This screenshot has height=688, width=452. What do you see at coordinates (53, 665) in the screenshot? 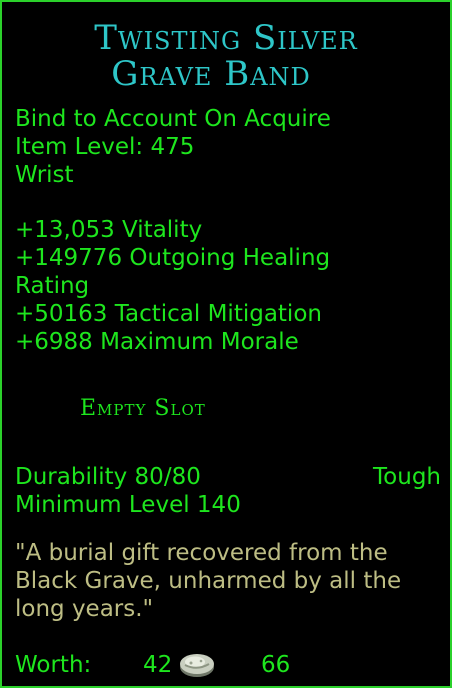
I see `worth-label: Worth:` at bounding box center [53, 665].